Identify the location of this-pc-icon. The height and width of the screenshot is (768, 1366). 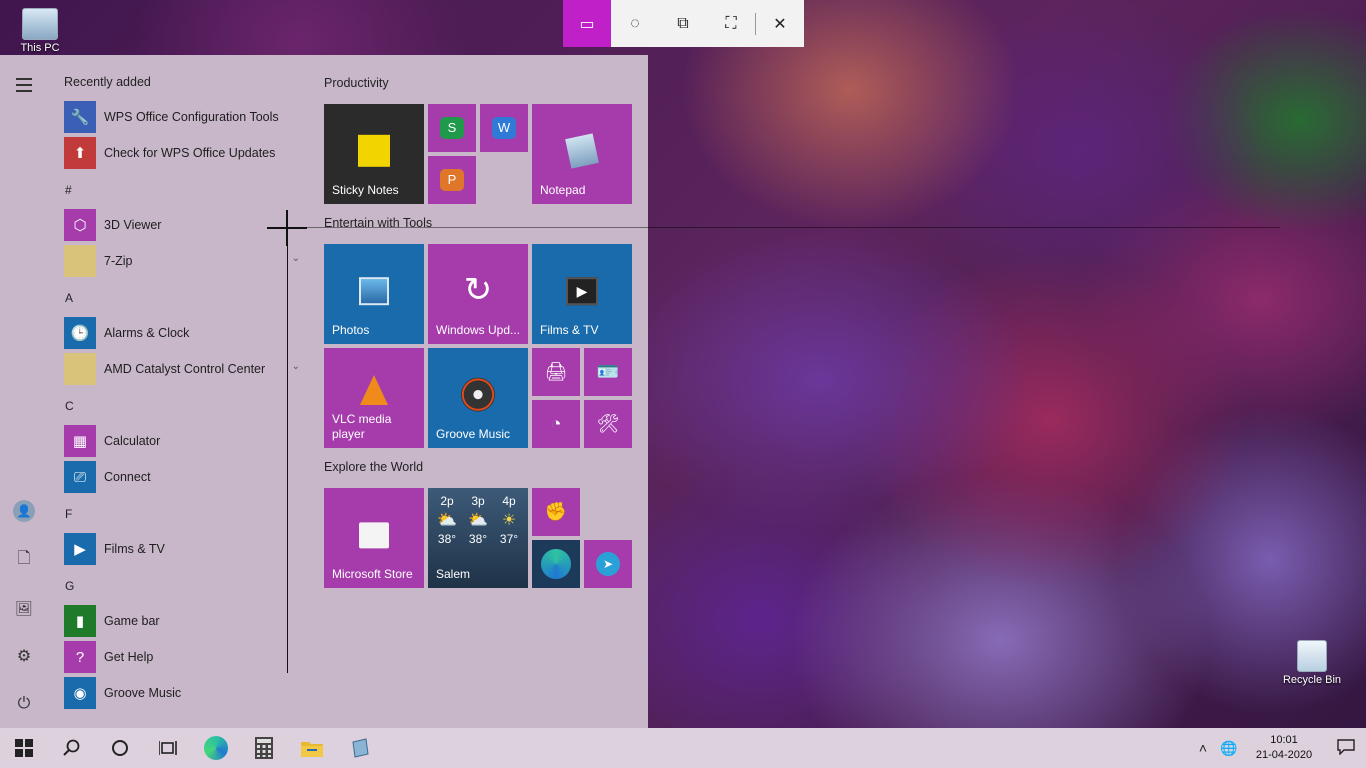
(40, 24).